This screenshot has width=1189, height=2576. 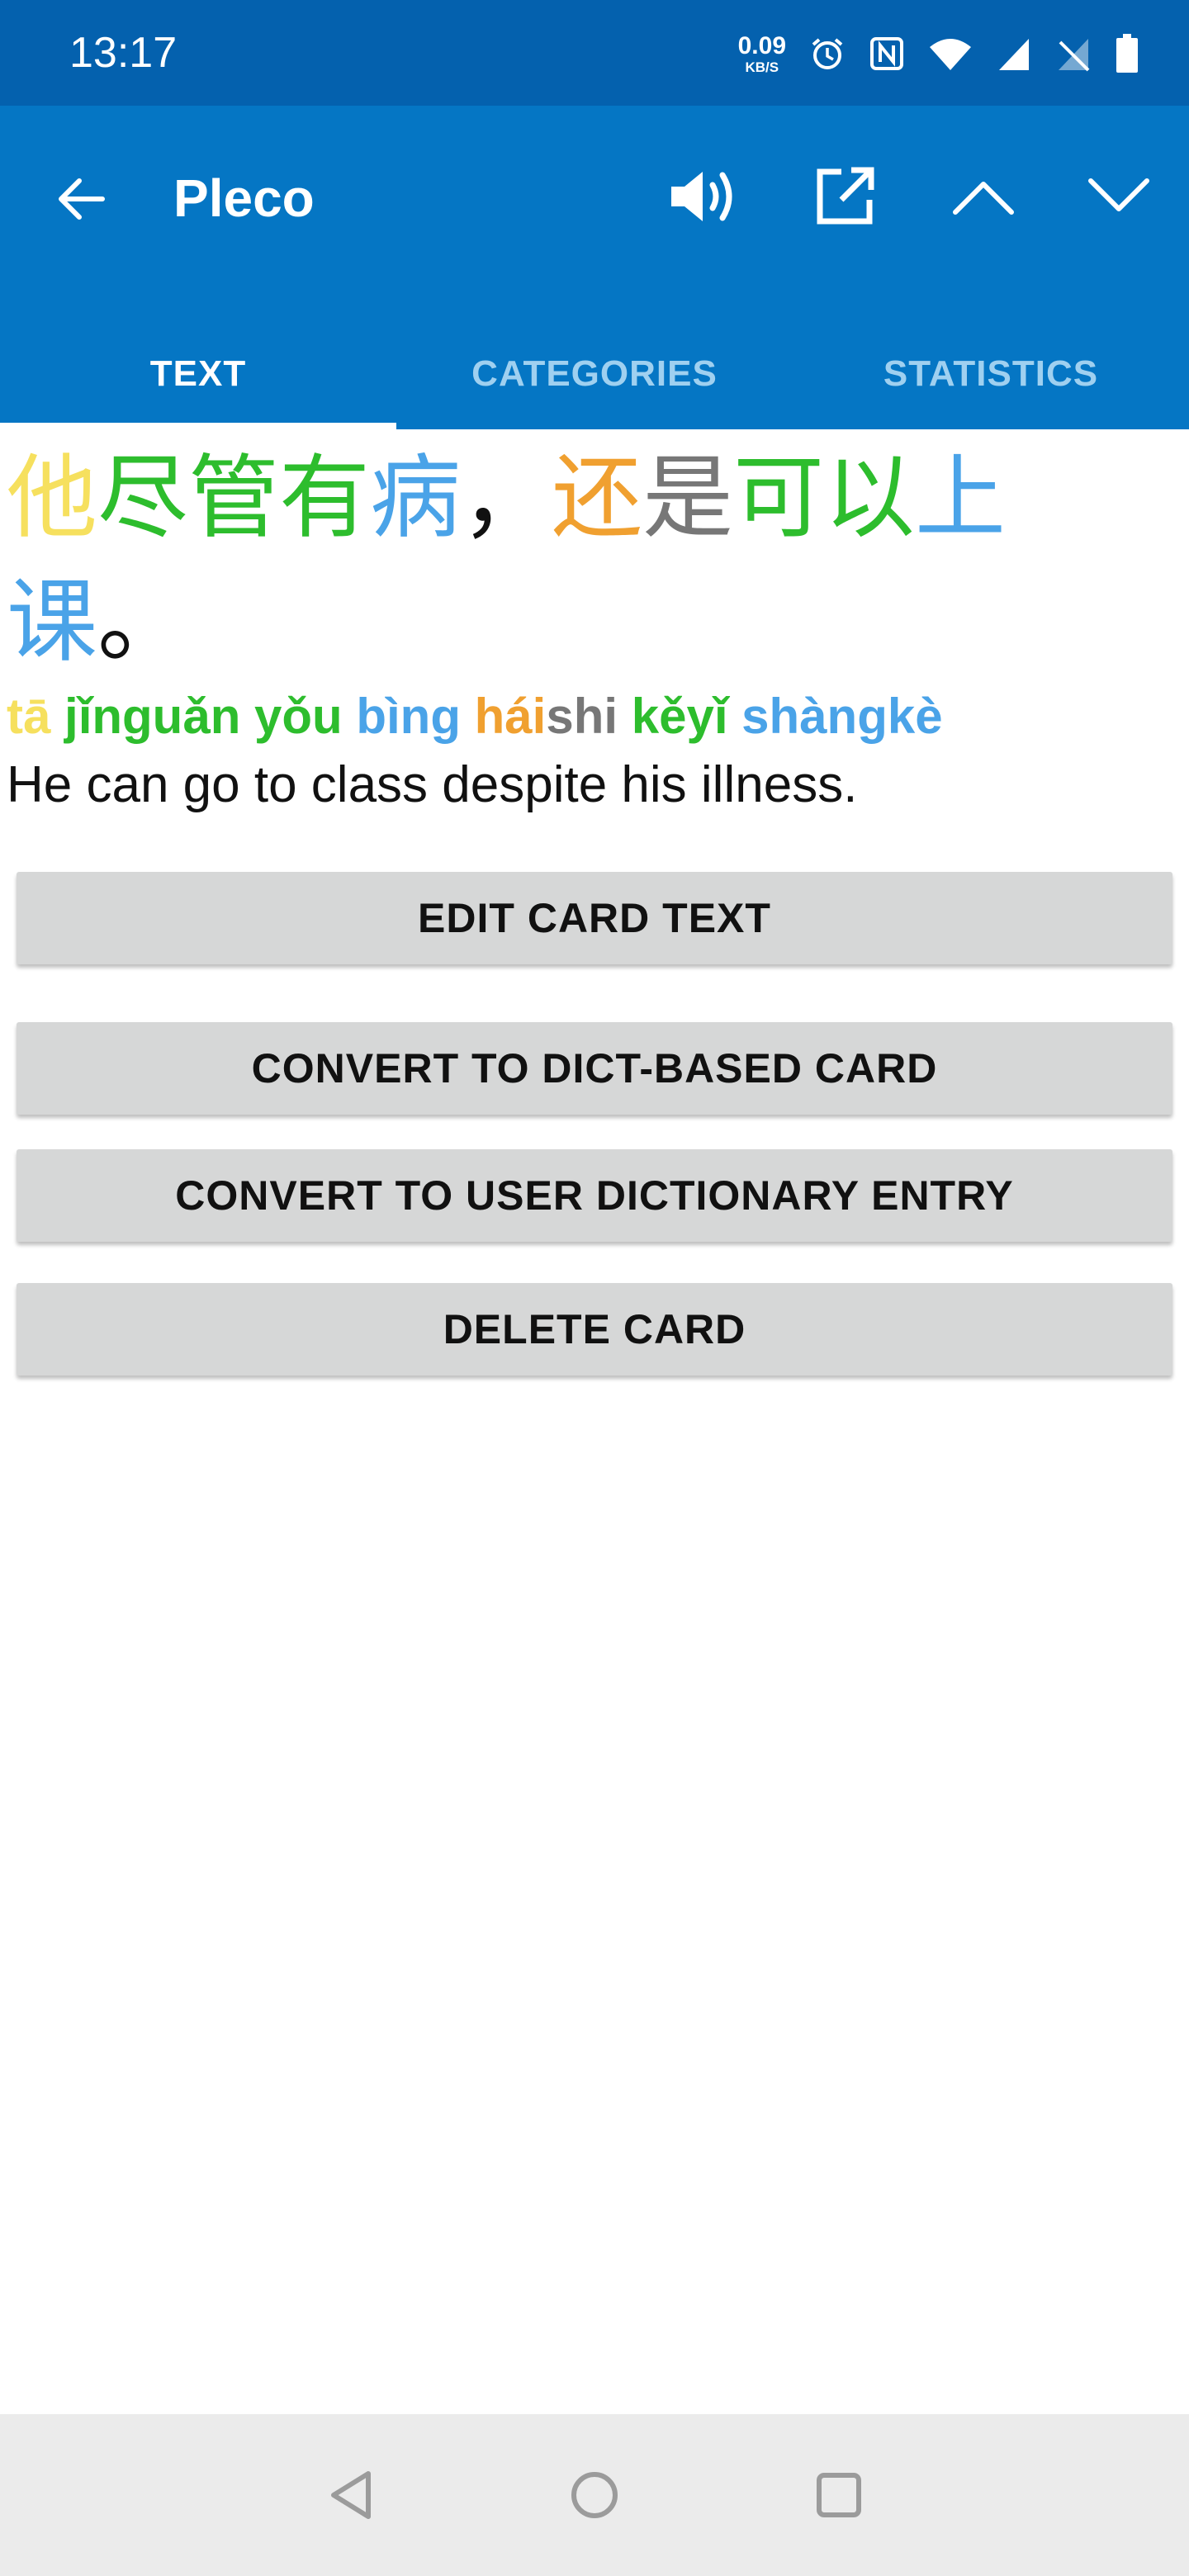 I want to click on pinyin-line: tā jǐnguǎn yǒu bìng háishi kěyǐ shàngkè, so click(x=594, y=717).